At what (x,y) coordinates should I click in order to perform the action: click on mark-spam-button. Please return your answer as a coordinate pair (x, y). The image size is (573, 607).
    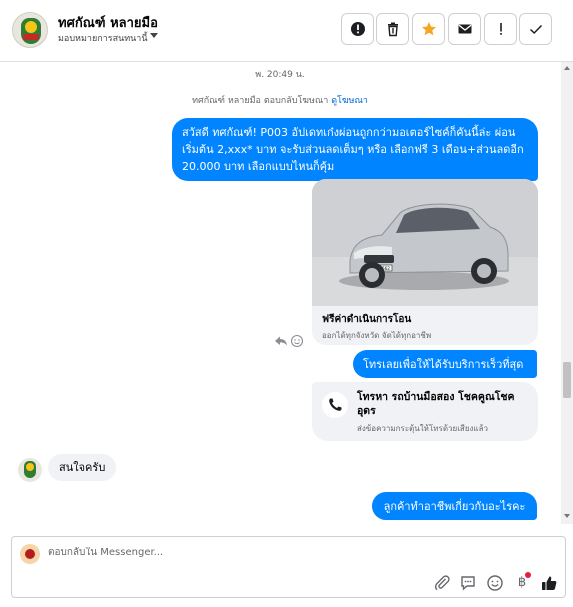
    Looking at the image, I should click on (357, 29).